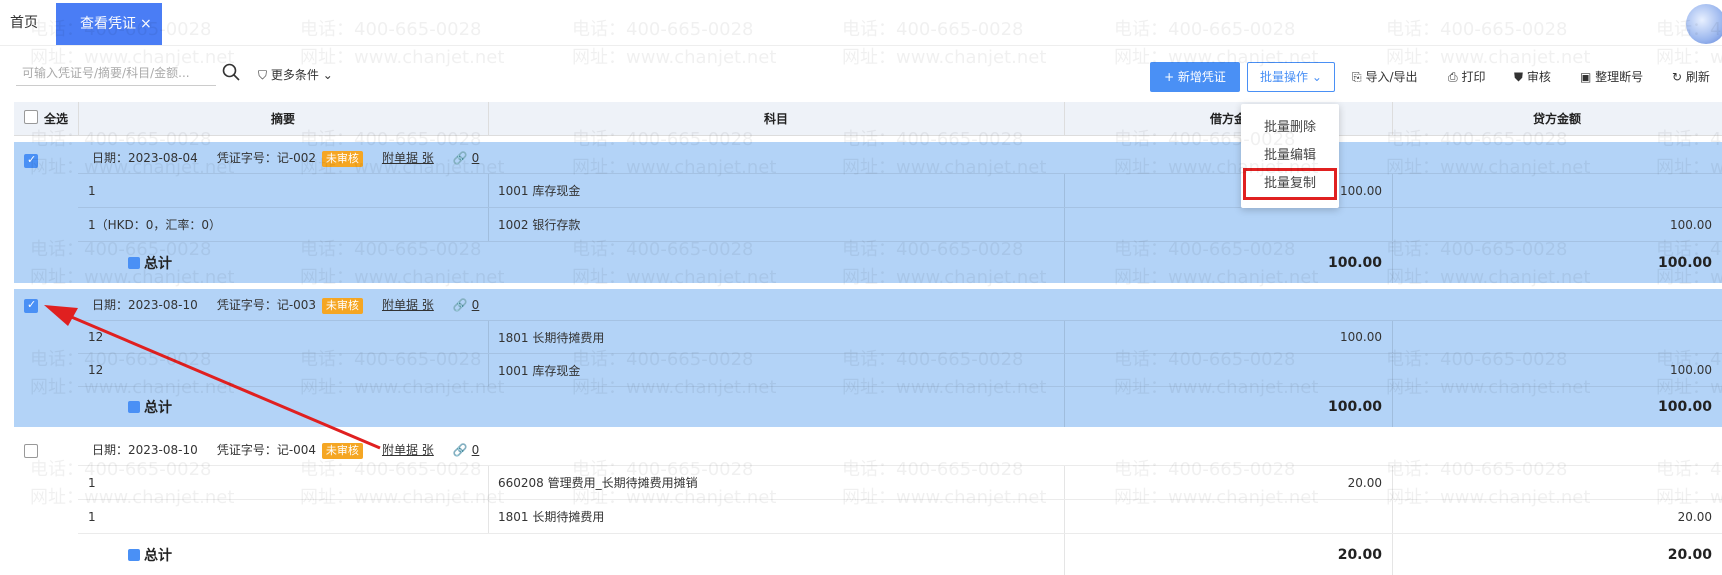 This screenshot has height=575, width=1722. What do you see at coordinates (1453, 77) in the screenshot?
I see `printer-icon: ⎙` at bounding box center [1453, 77].